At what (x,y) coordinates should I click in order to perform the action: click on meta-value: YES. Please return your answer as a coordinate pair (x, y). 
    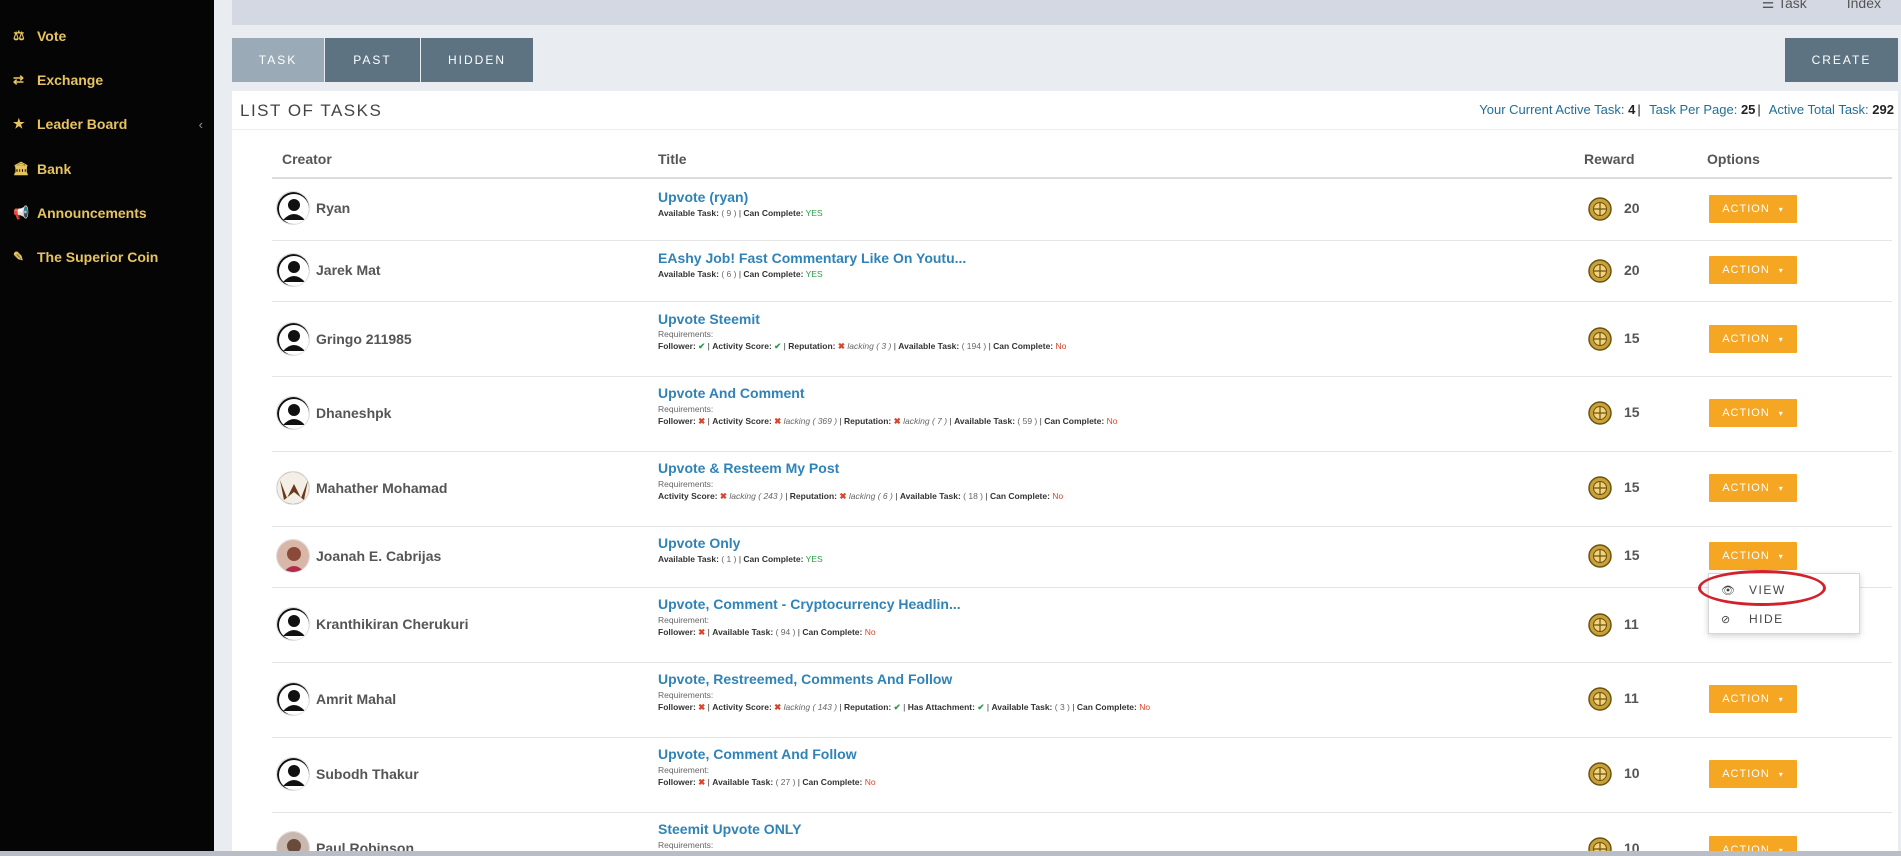
    Looking at the image, I should click on (814, 274).